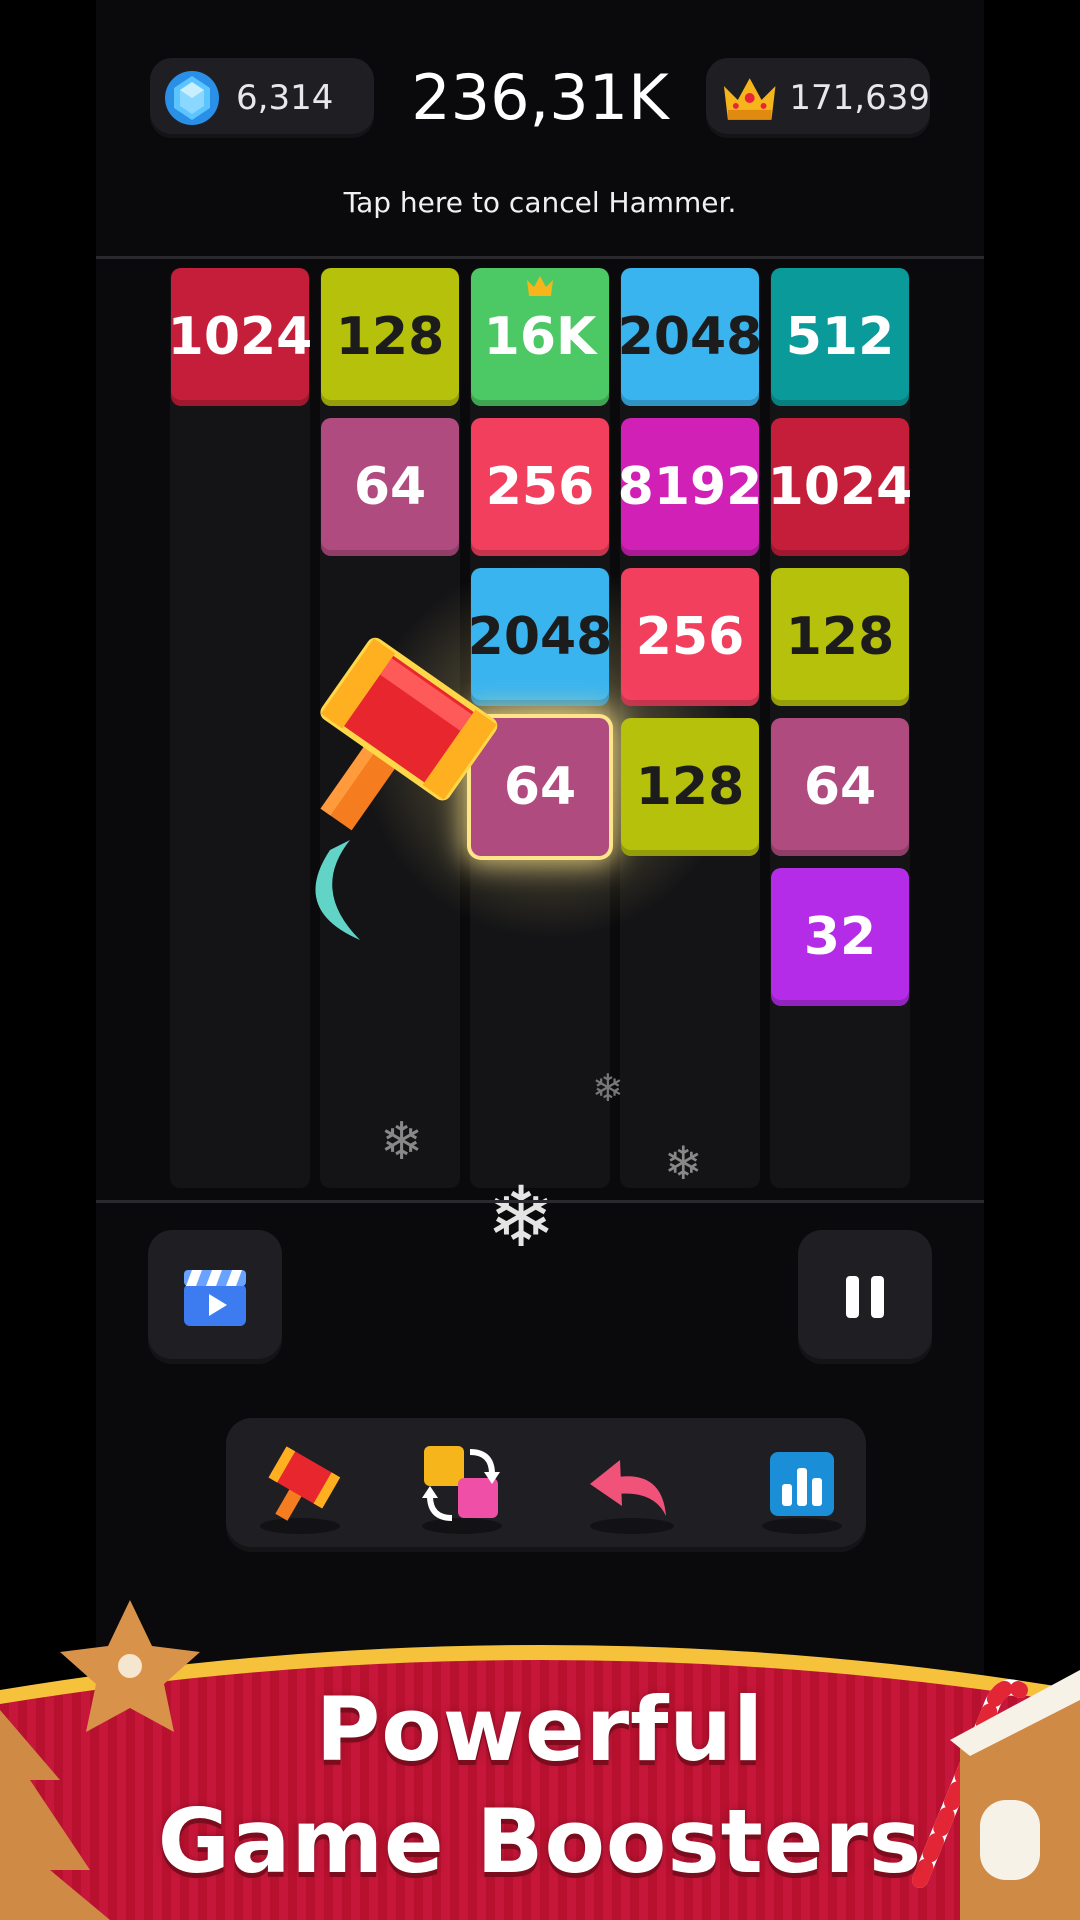 This screenshot has height=1920, width=1080. I want to click on hammer-icon, so click(300, 1490).